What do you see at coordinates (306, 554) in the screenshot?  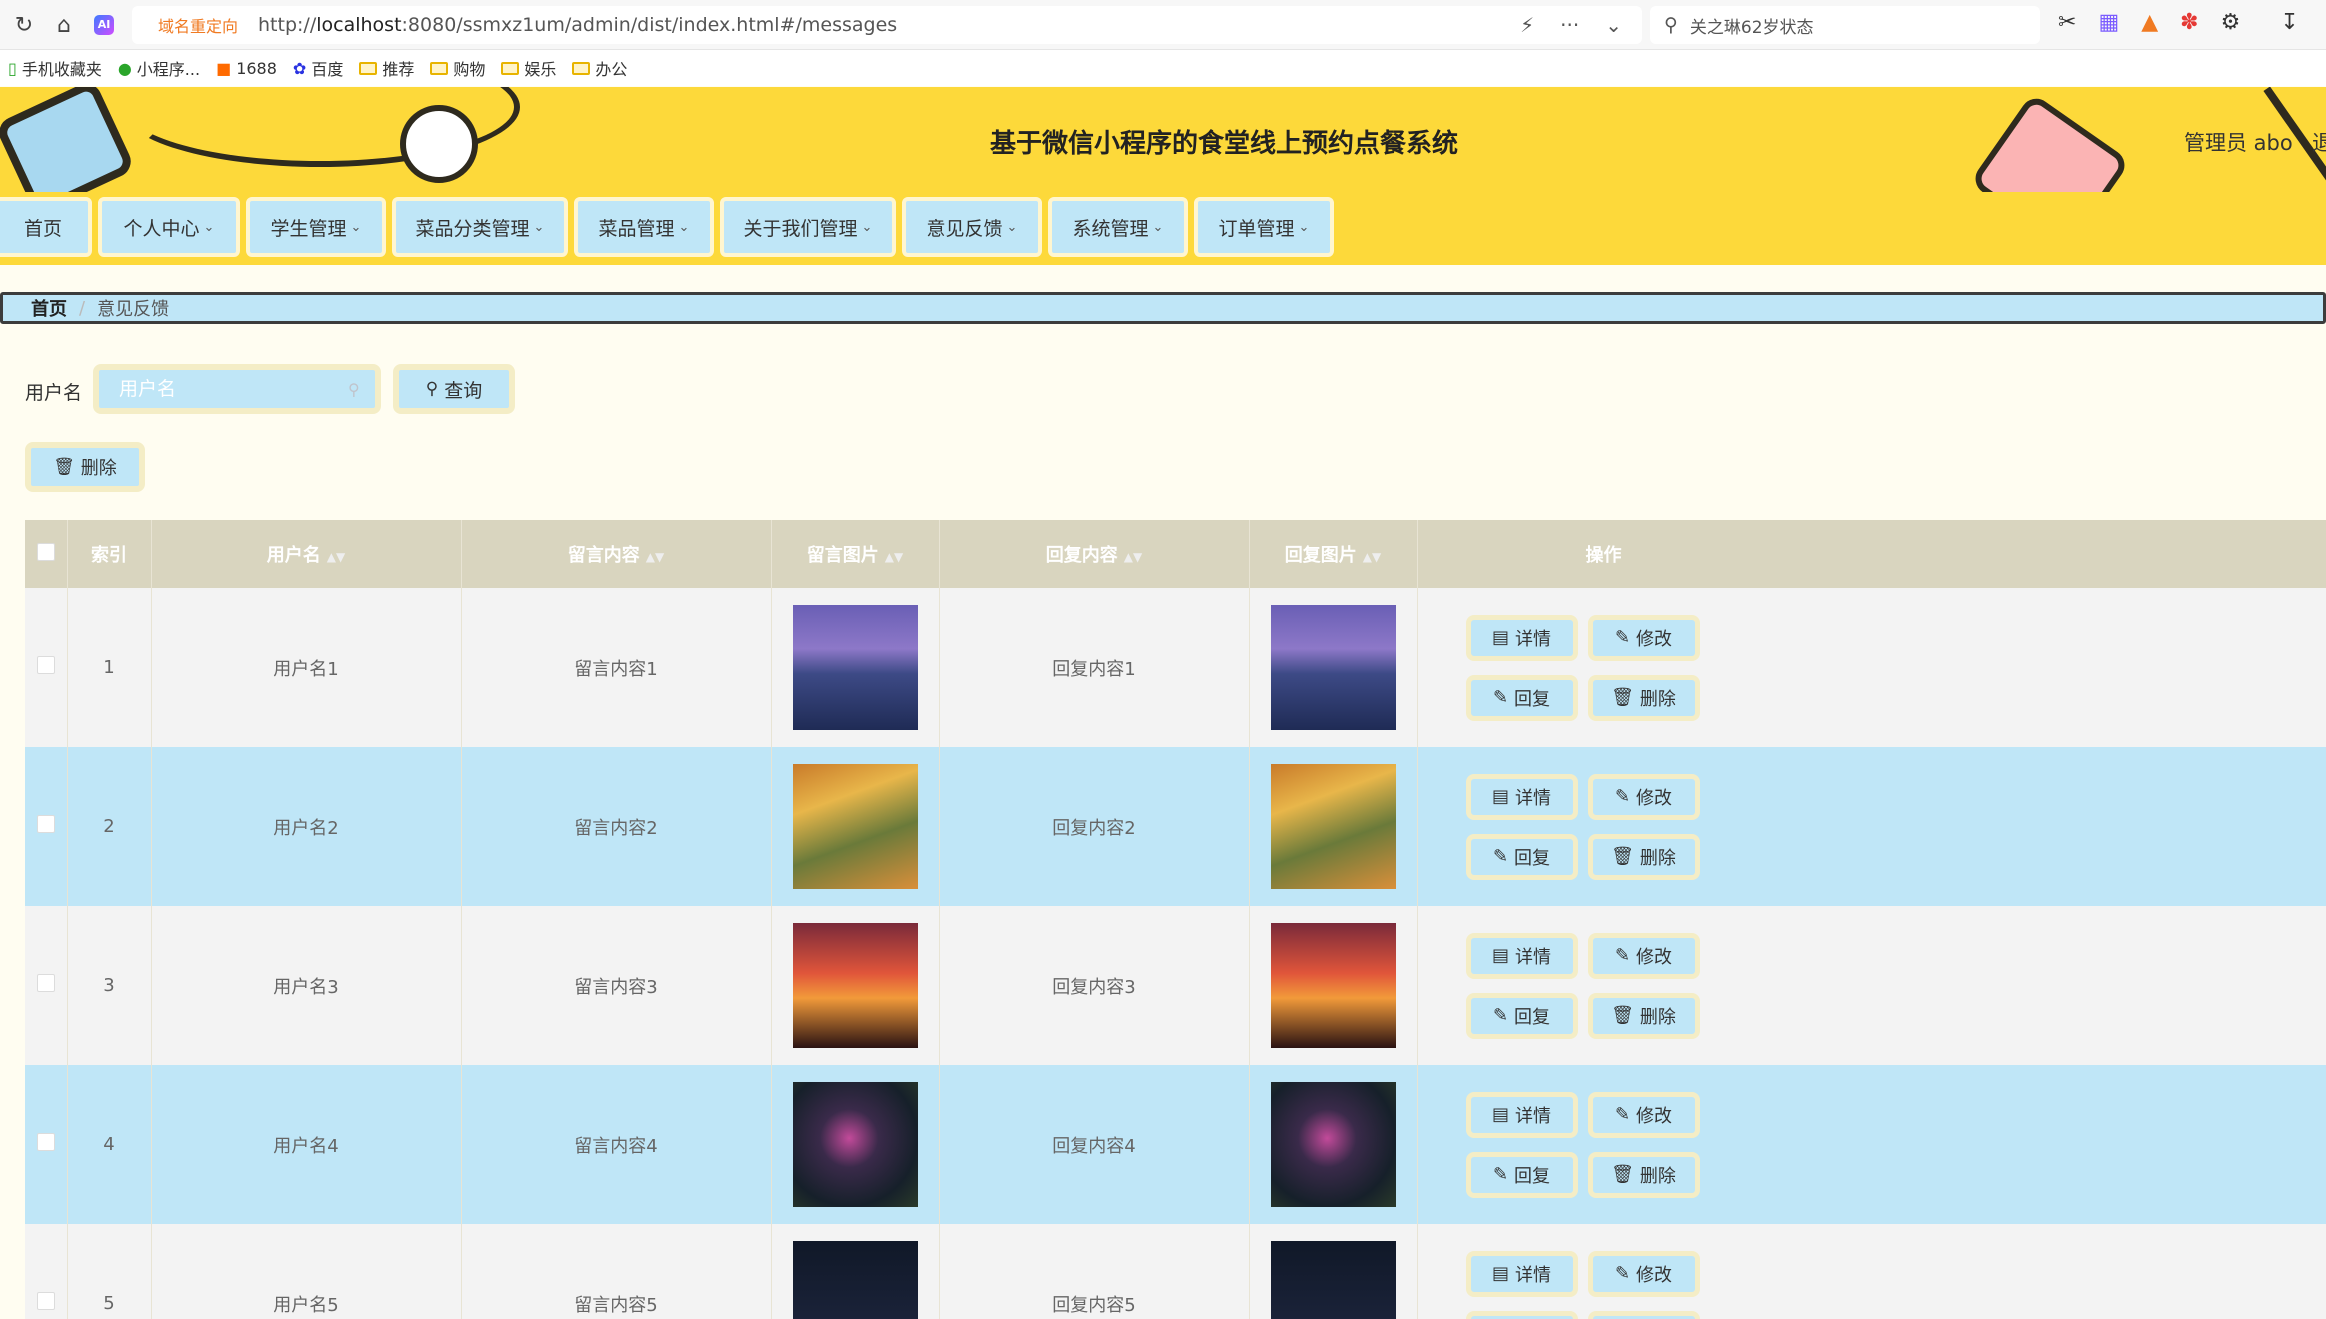 I see `header-username: 用户名 ▲▼` at bounding box center [306, 554].